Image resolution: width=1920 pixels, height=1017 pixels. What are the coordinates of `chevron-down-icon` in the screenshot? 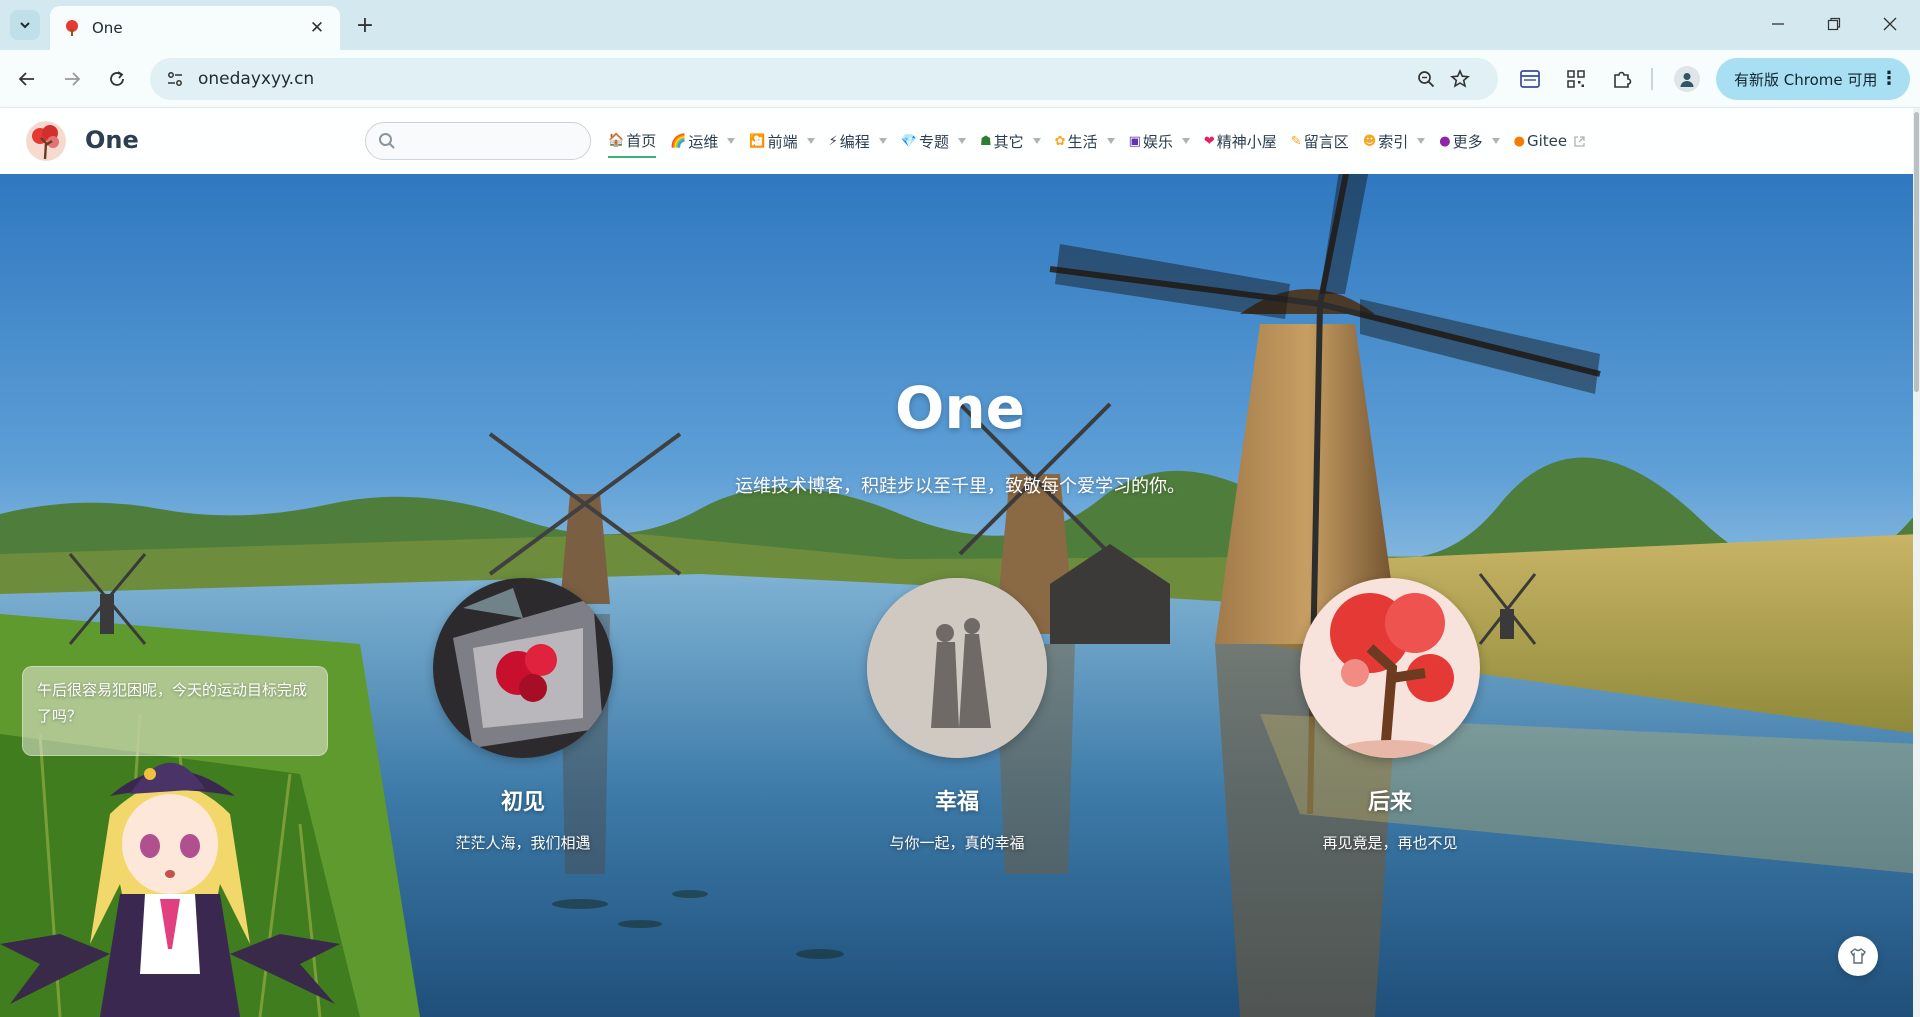 It's located at (25, 25).